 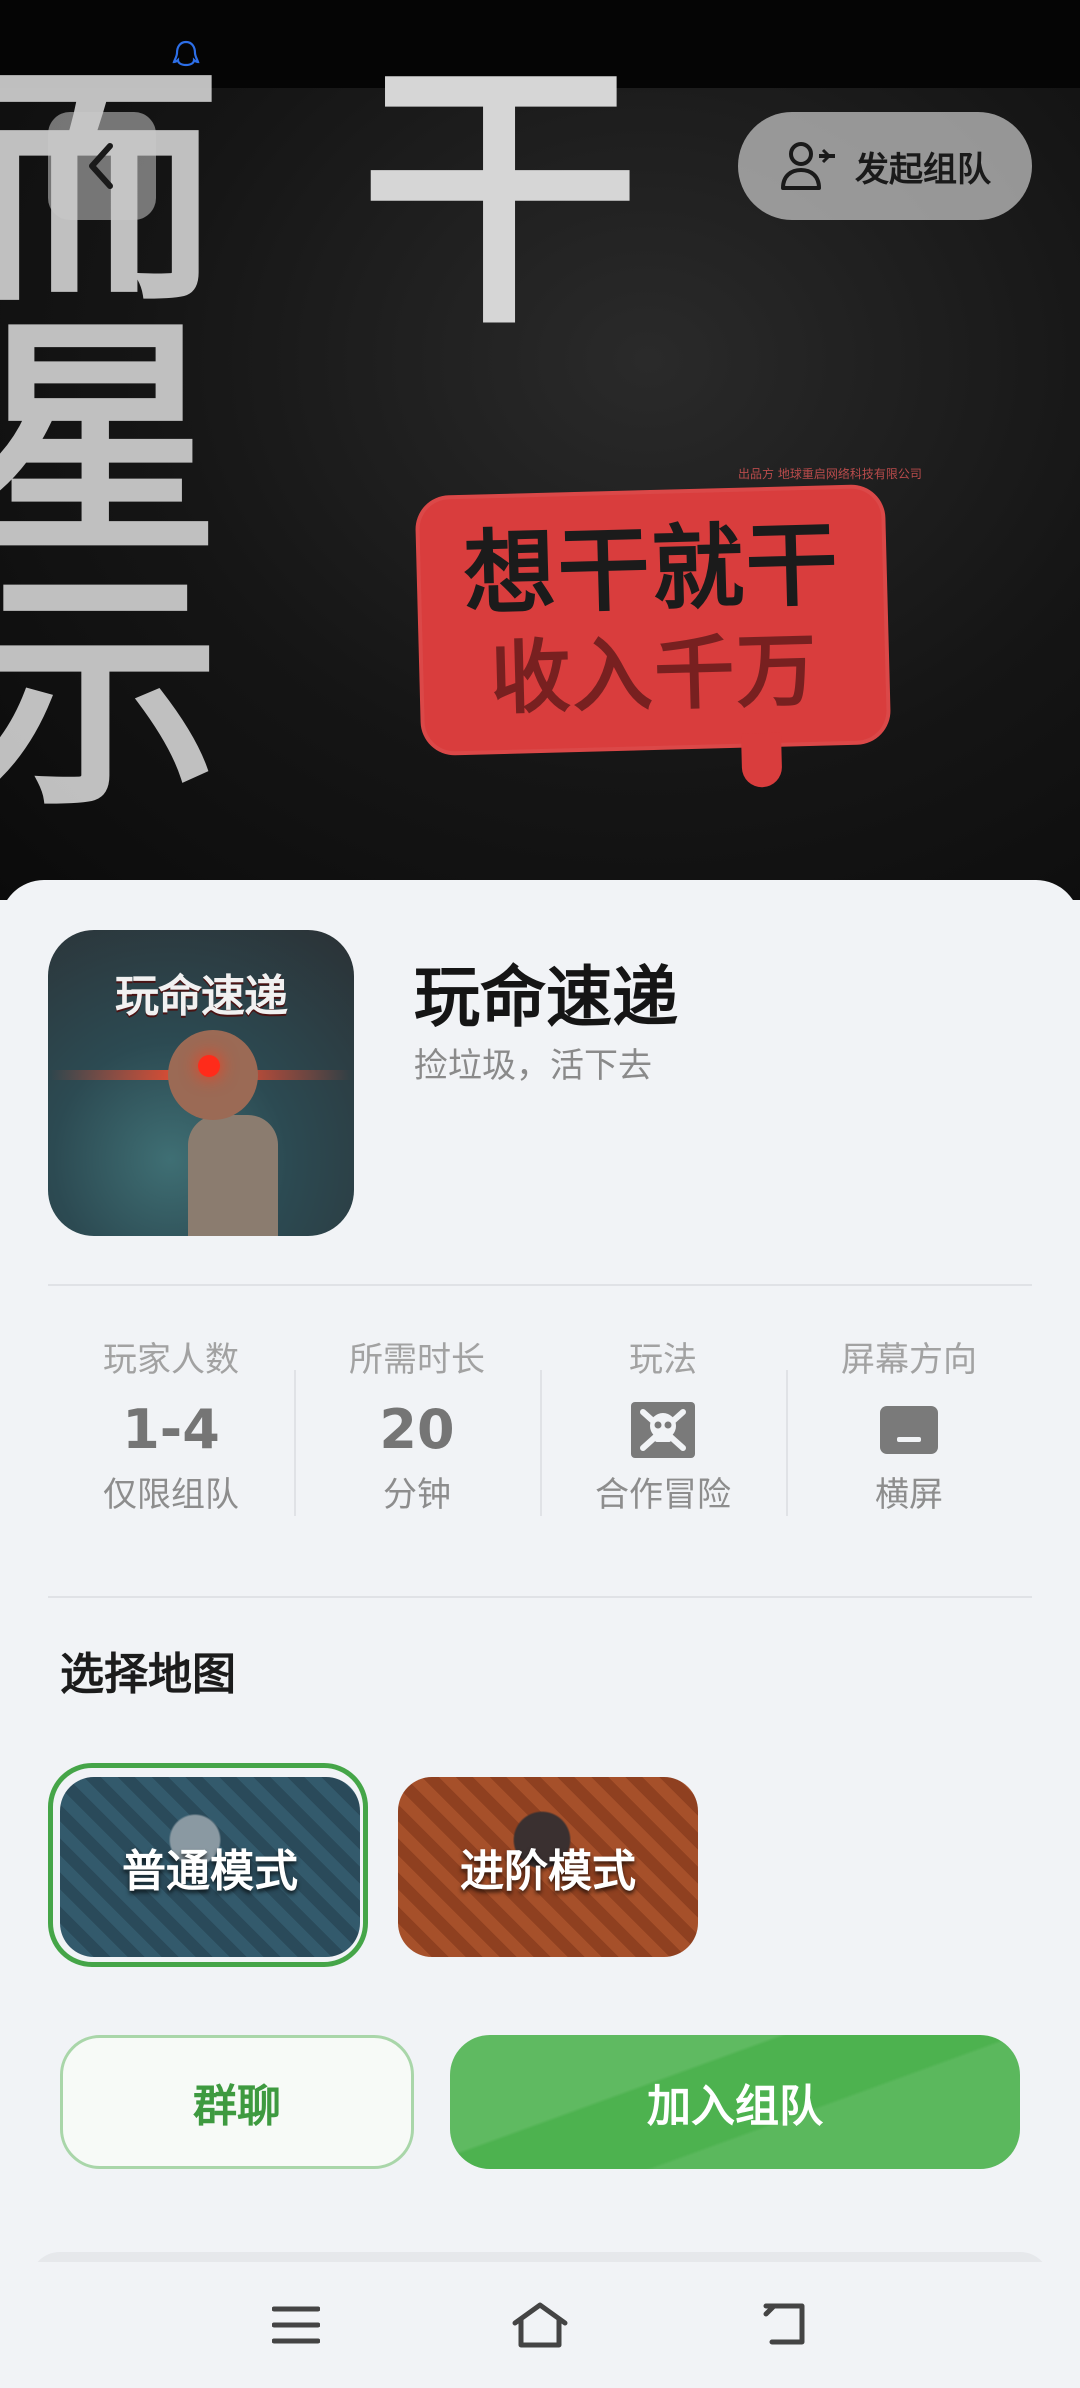 I want to click on menu-icon, so click(x=296, y=2325).